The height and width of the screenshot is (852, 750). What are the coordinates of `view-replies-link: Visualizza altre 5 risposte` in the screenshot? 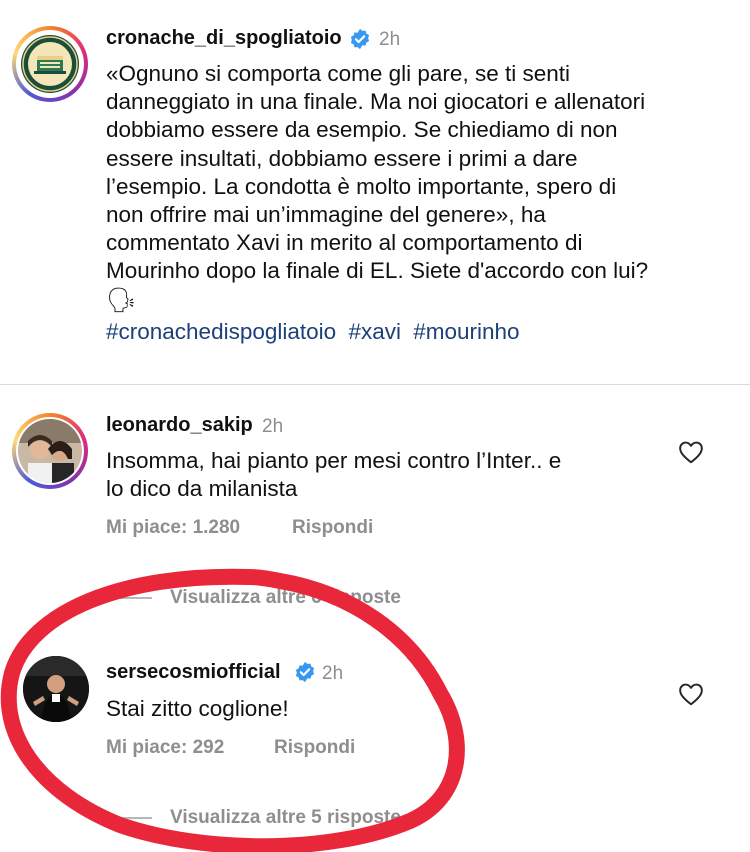 It's located at (285, 818).